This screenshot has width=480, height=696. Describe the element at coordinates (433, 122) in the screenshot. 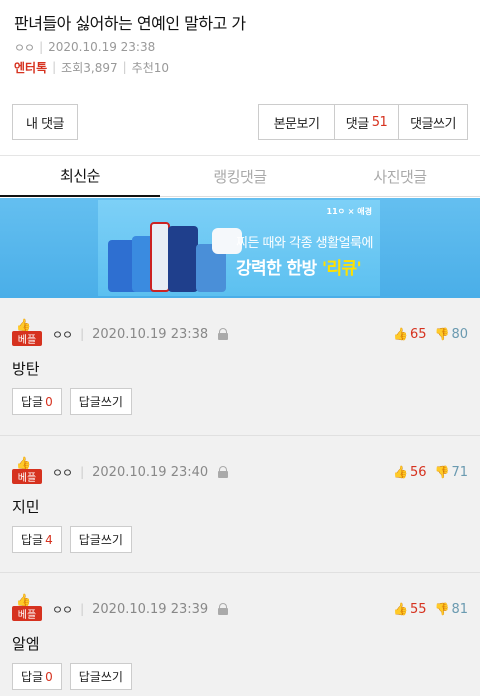

I see `write-comment-button: 댓글쓰기` at that location.